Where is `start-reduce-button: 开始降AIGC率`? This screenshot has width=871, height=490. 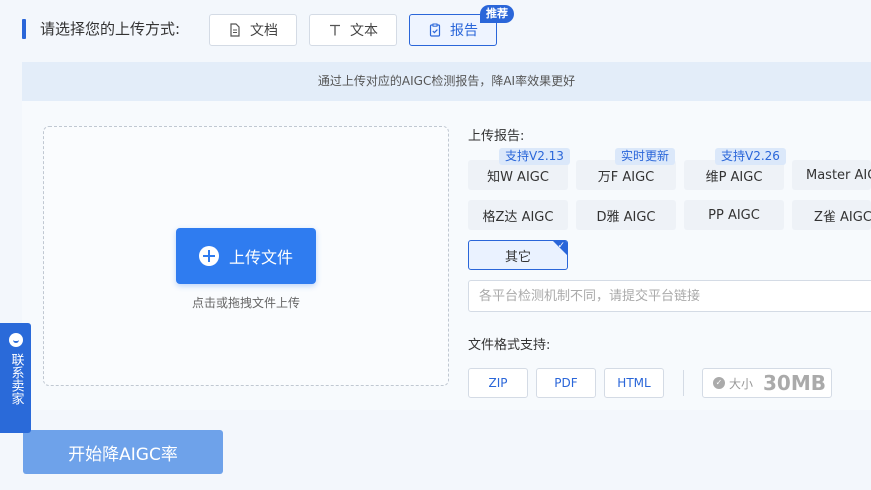 start-reduce-button: 开始降AIGC率 is located at coordinates (123, 452).